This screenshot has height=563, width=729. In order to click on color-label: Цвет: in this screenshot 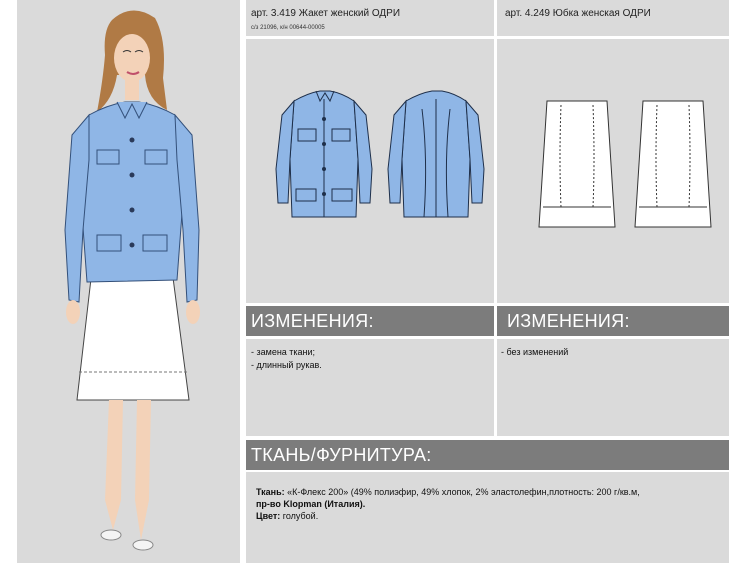, I will do `click(268, 516)`.